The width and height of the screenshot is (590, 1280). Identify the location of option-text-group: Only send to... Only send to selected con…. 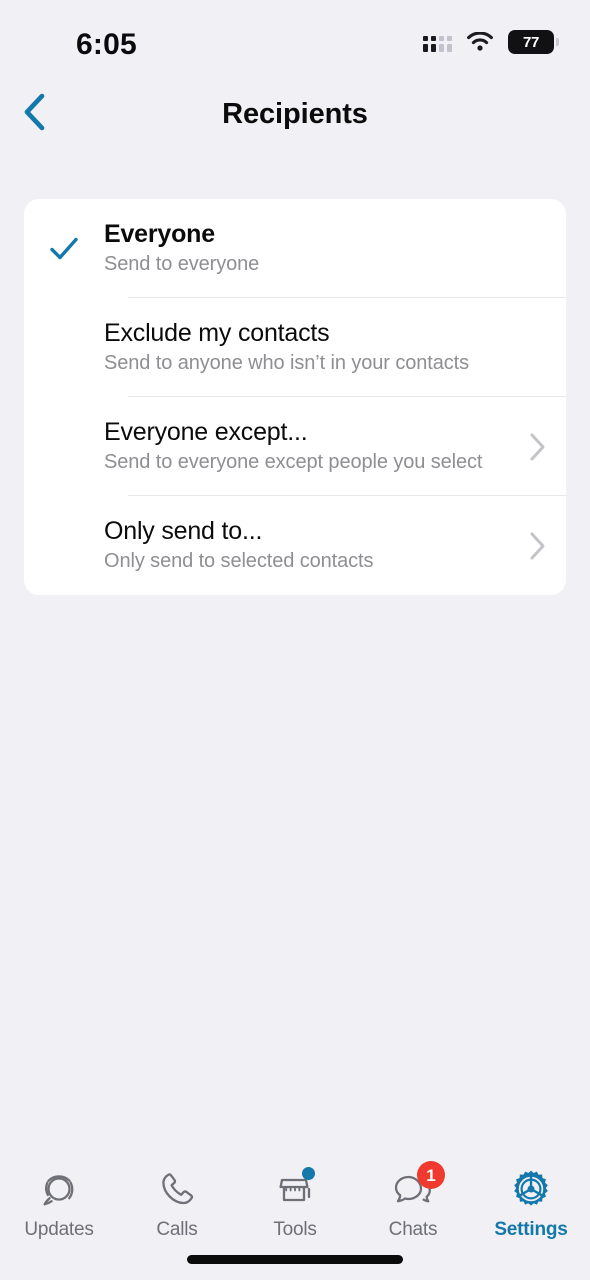
(307, 545).